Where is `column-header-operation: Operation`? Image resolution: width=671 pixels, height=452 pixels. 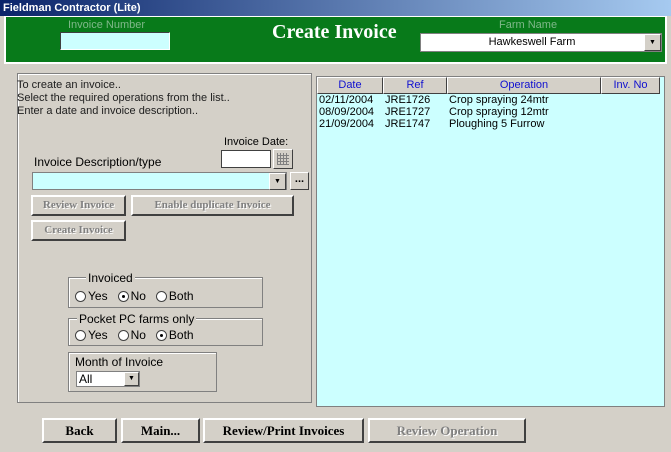
column-header-operation: Operation is located at coordinates (524, 85).